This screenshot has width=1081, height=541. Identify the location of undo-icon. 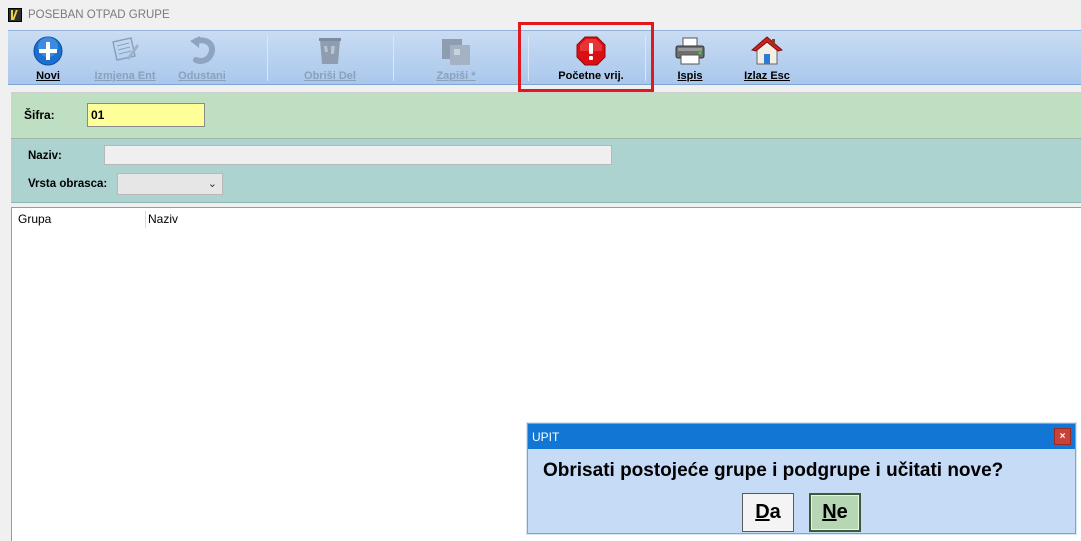
(202, 51).